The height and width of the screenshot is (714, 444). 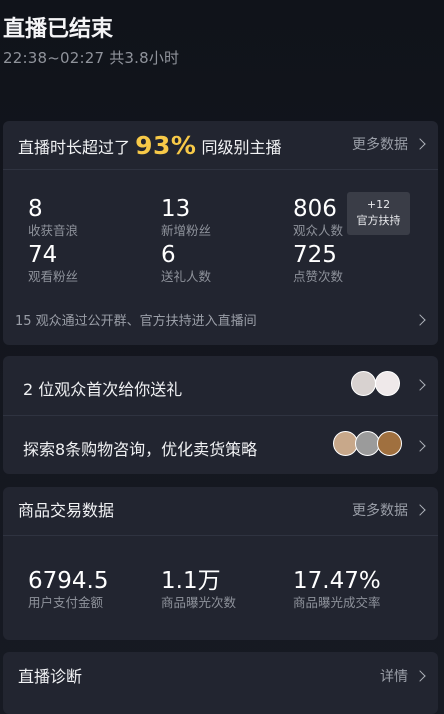 I want to click on metric-label: 新增粉丝, so click(x=186, y=230).